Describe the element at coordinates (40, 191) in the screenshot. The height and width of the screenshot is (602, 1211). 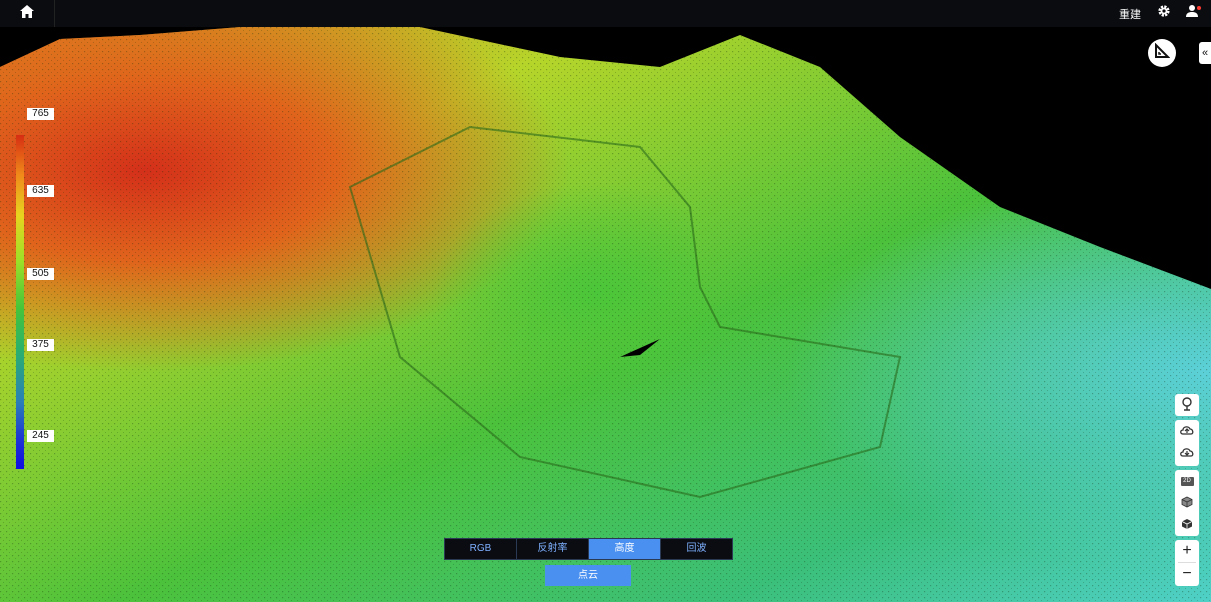
I see `legend-label: 635` at that location.